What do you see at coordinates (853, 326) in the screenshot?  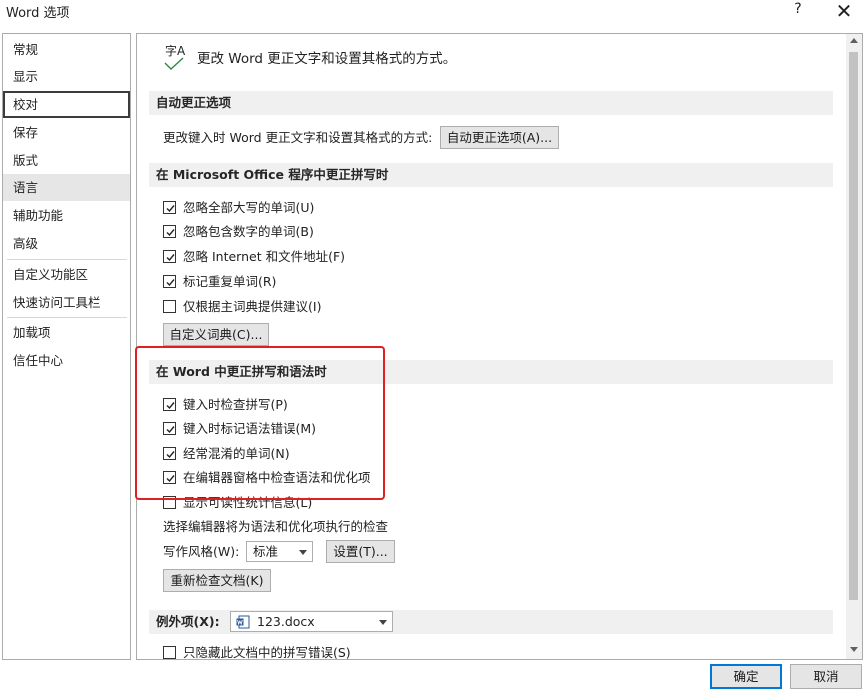 I see `scroll-thumb` at bounding box center [853, 326].